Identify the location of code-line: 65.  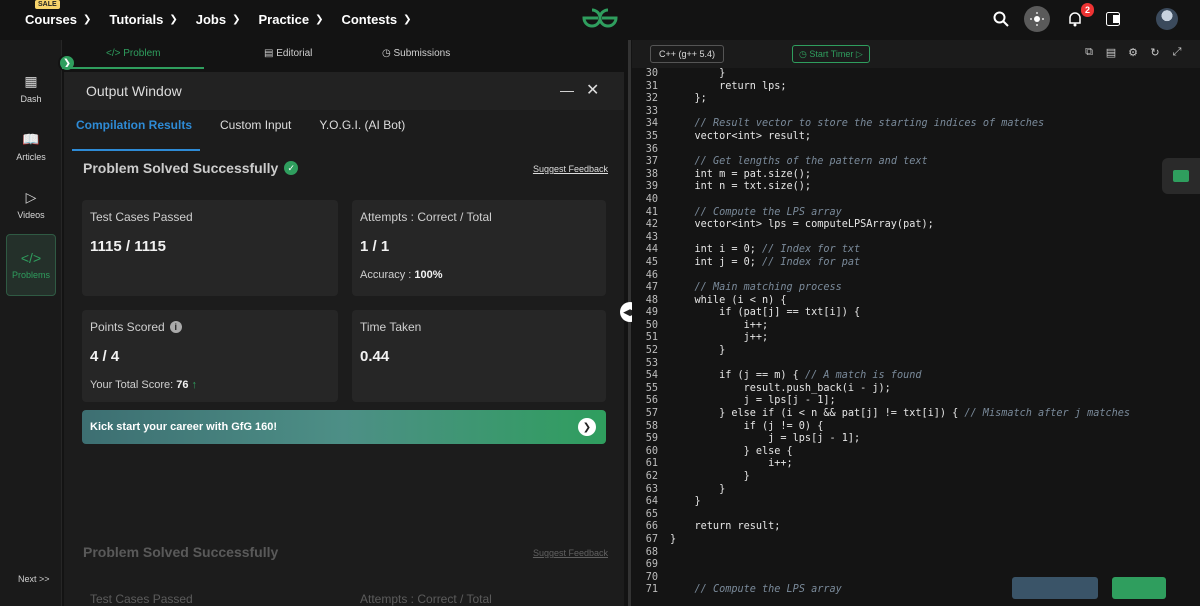
(916, 515).